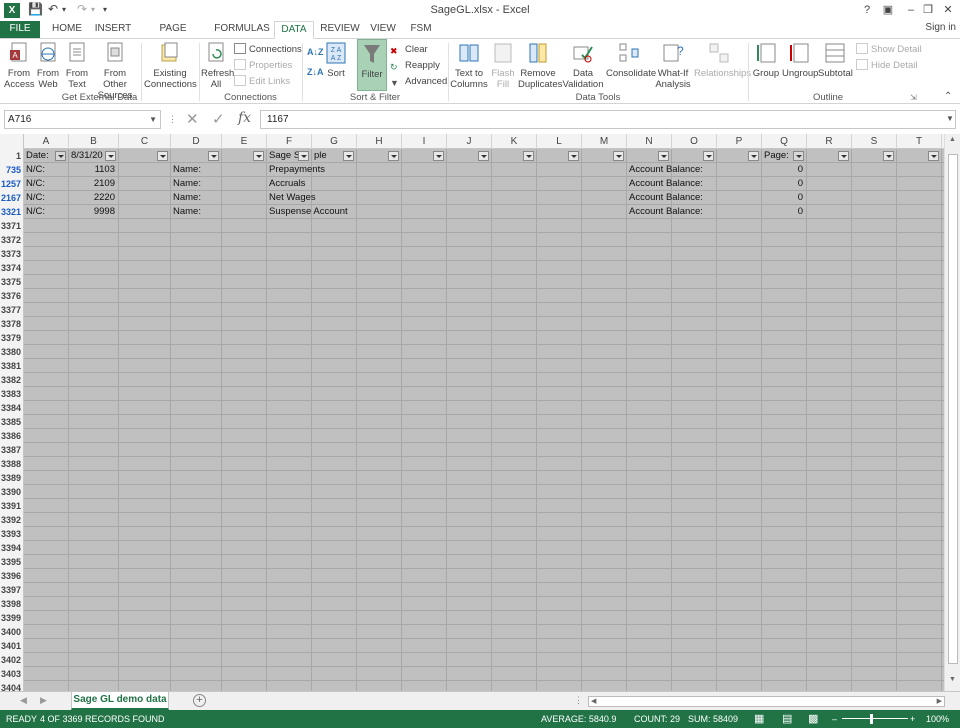 Image resolution: width=960 pixels, height=728 pixels. Describe the element at coordinates (528, 156) in the screenshot. I see `filter-dropdown-k-icon` at that location.